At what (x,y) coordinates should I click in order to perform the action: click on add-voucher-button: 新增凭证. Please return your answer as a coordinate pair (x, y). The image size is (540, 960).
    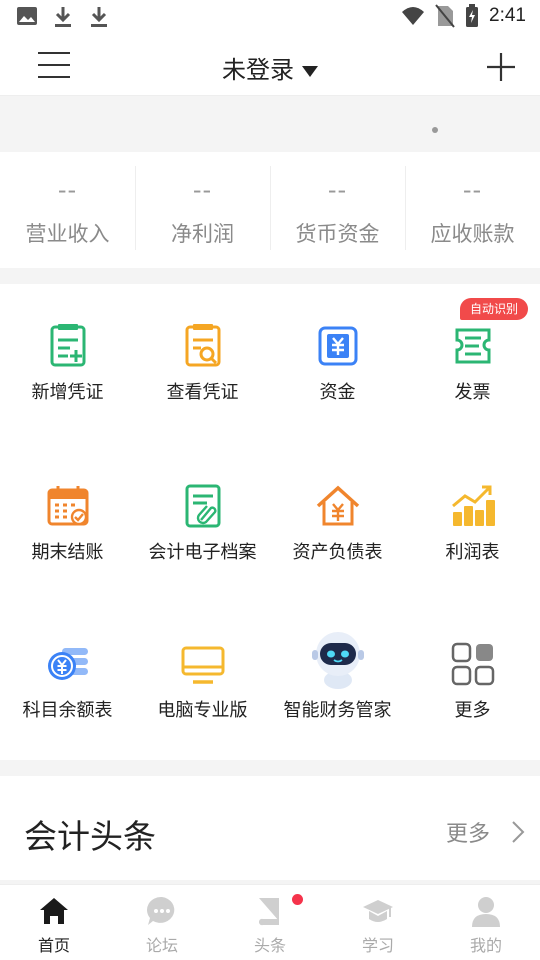
    Looking at the image, I should click on (67, 359).